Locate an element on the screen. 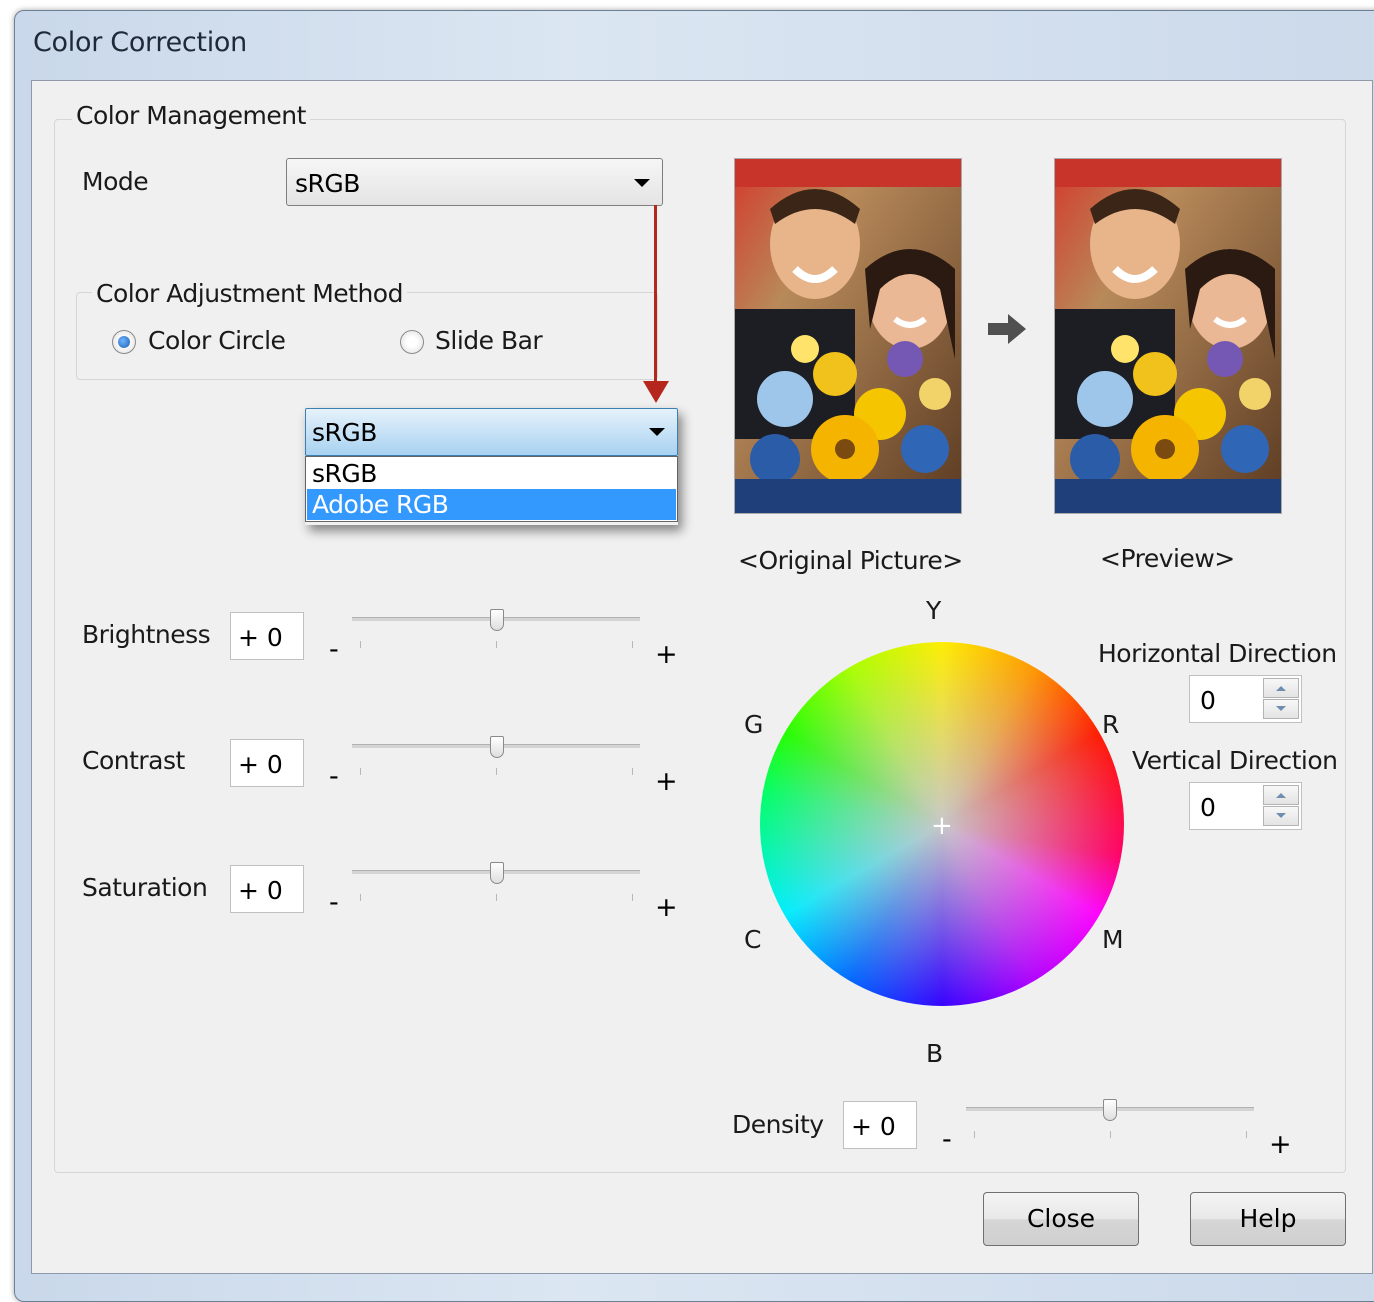 Image resolution: width=1374 pixels, height=1302 pixels. density-plus: + is located at coordinates (1280, 1144).